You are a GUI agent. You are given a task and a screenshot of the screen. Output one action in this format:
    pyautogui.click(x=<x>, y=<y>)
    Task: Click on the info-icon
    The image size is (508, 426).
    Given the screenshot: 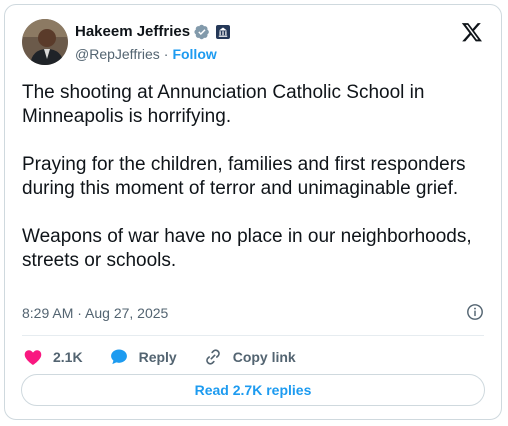 What is the action you would take?
    pyautogui.click(x=475, y=312)
    